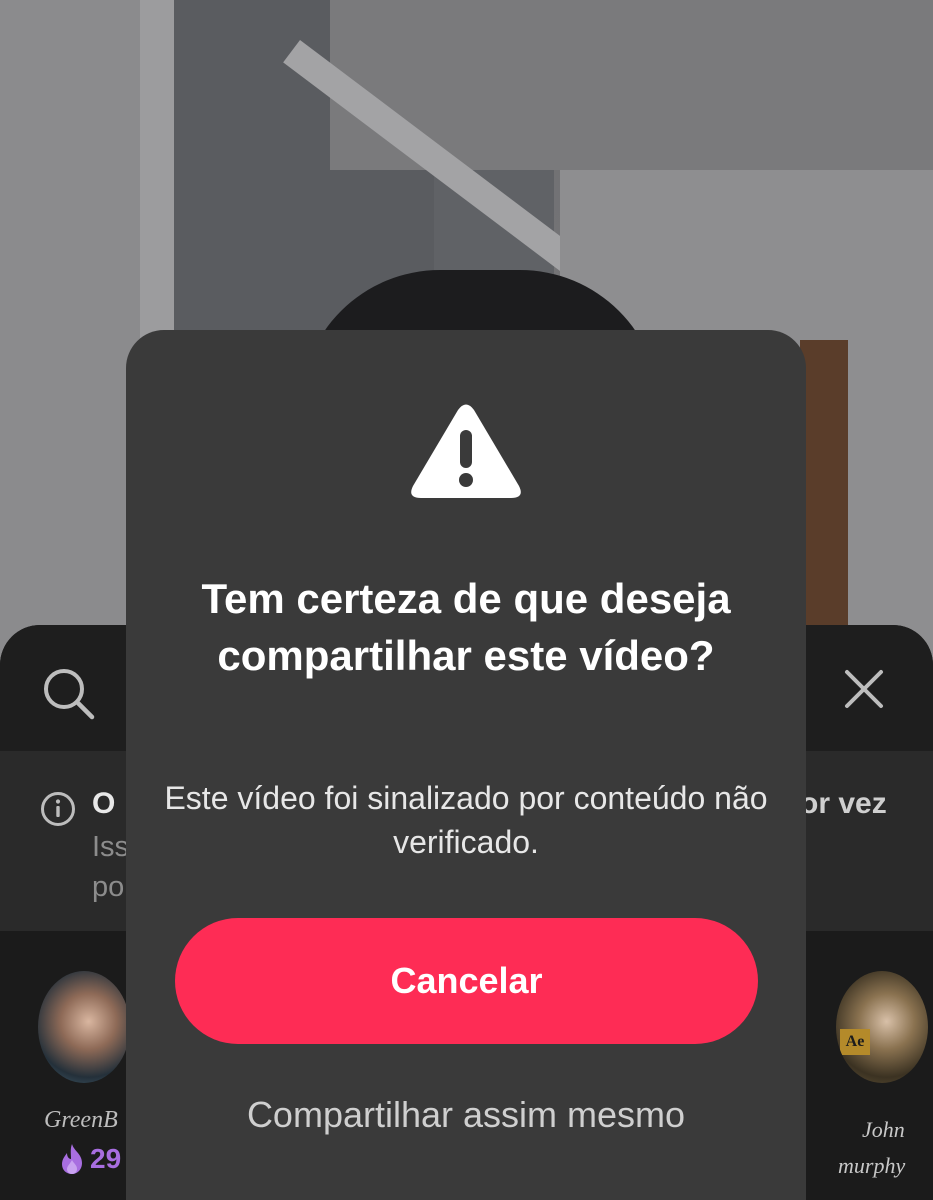  I want to click on notice-text-line: po, so click(108, 887).